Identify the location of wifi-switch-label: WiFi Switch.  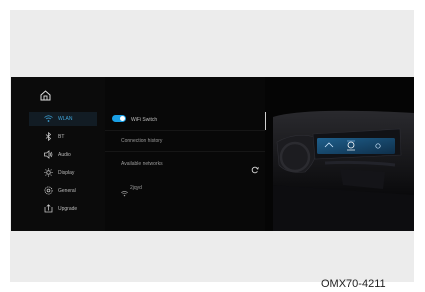
(144, 120).